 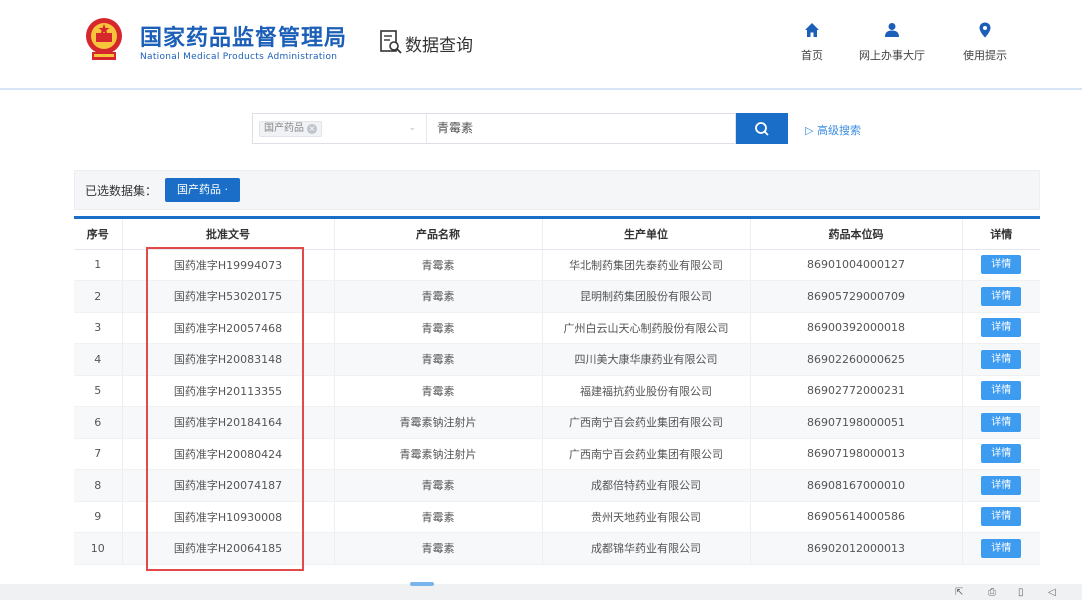 What do you see at coordinates (391, 42) in the screenshot?
I see `data-query-icon` at bounding box center [391, 42].